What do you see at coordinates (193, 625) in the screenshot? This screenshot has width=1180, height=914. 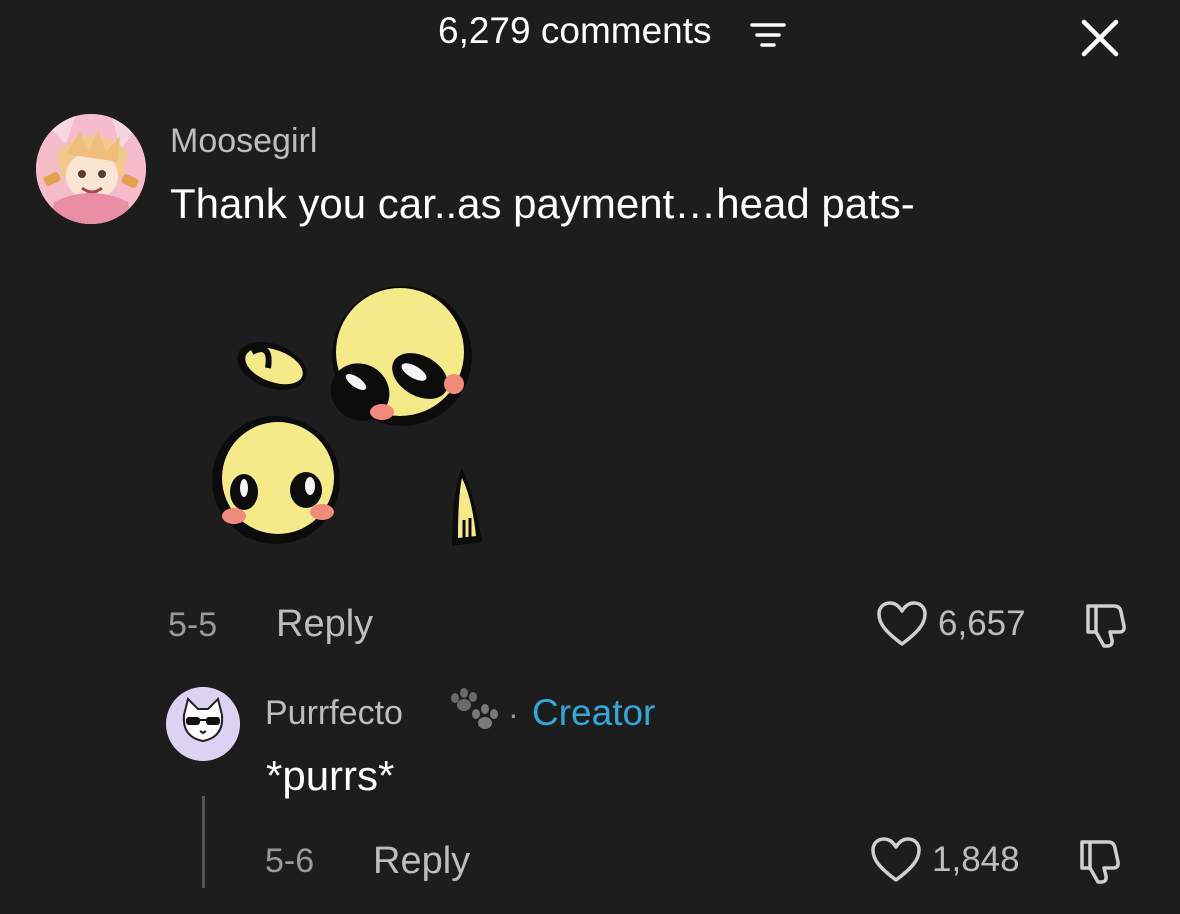 I see `comment-date: 5-5` at bounding box center [193, 625].